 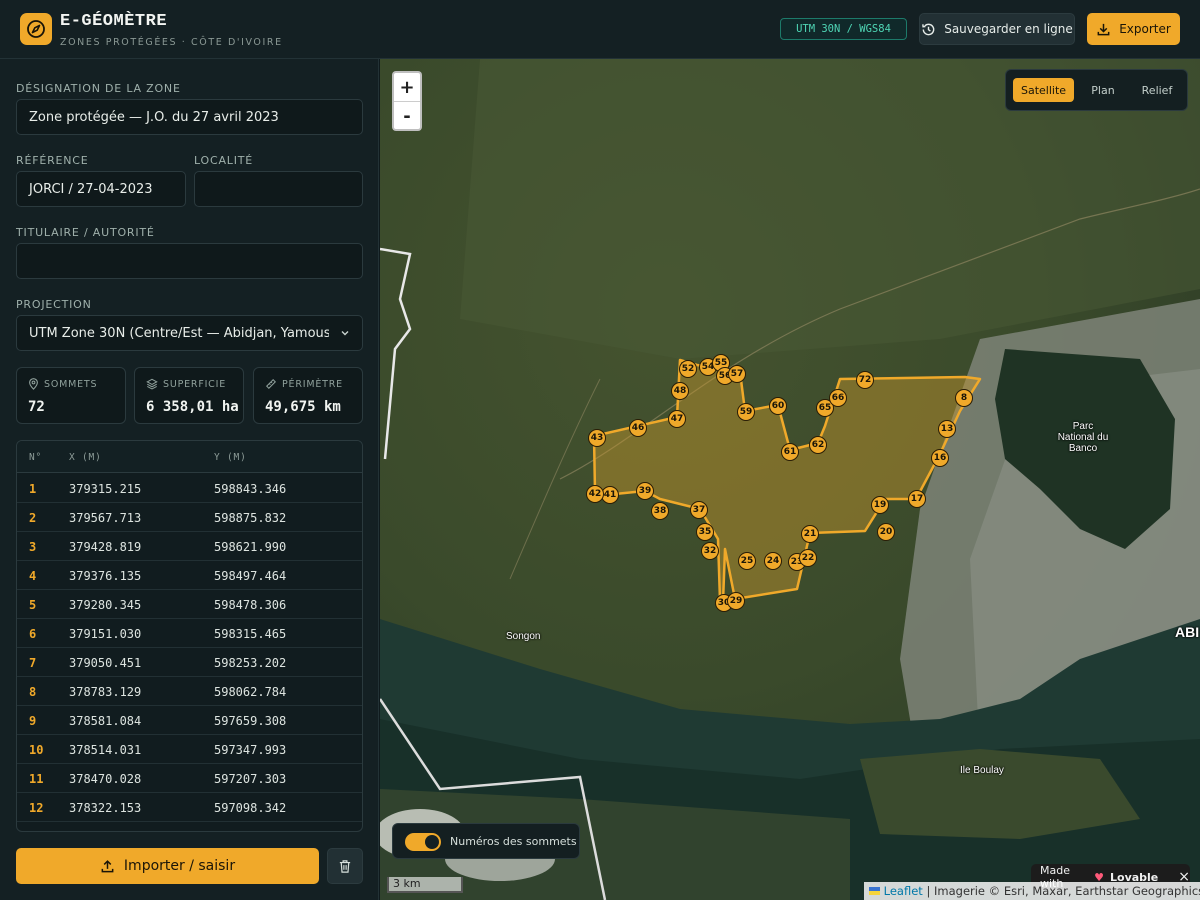 I want to click on zoom-out-button: -, so click(x=407, y=116).